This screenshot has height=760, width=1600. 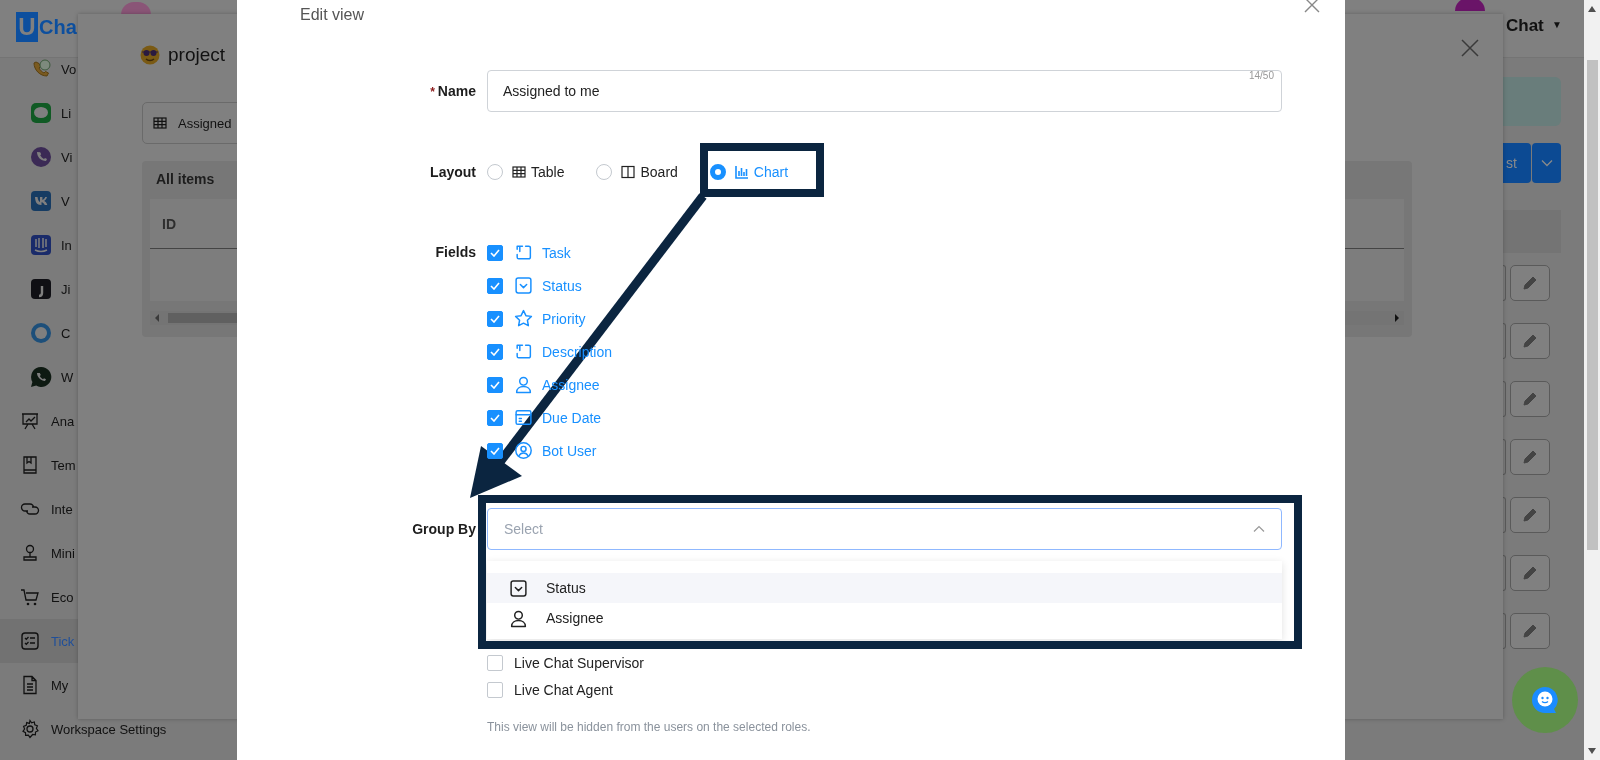 I want to click on help-text: This view will be hidden from the users on the selected roles., so click(x=649, y=727).